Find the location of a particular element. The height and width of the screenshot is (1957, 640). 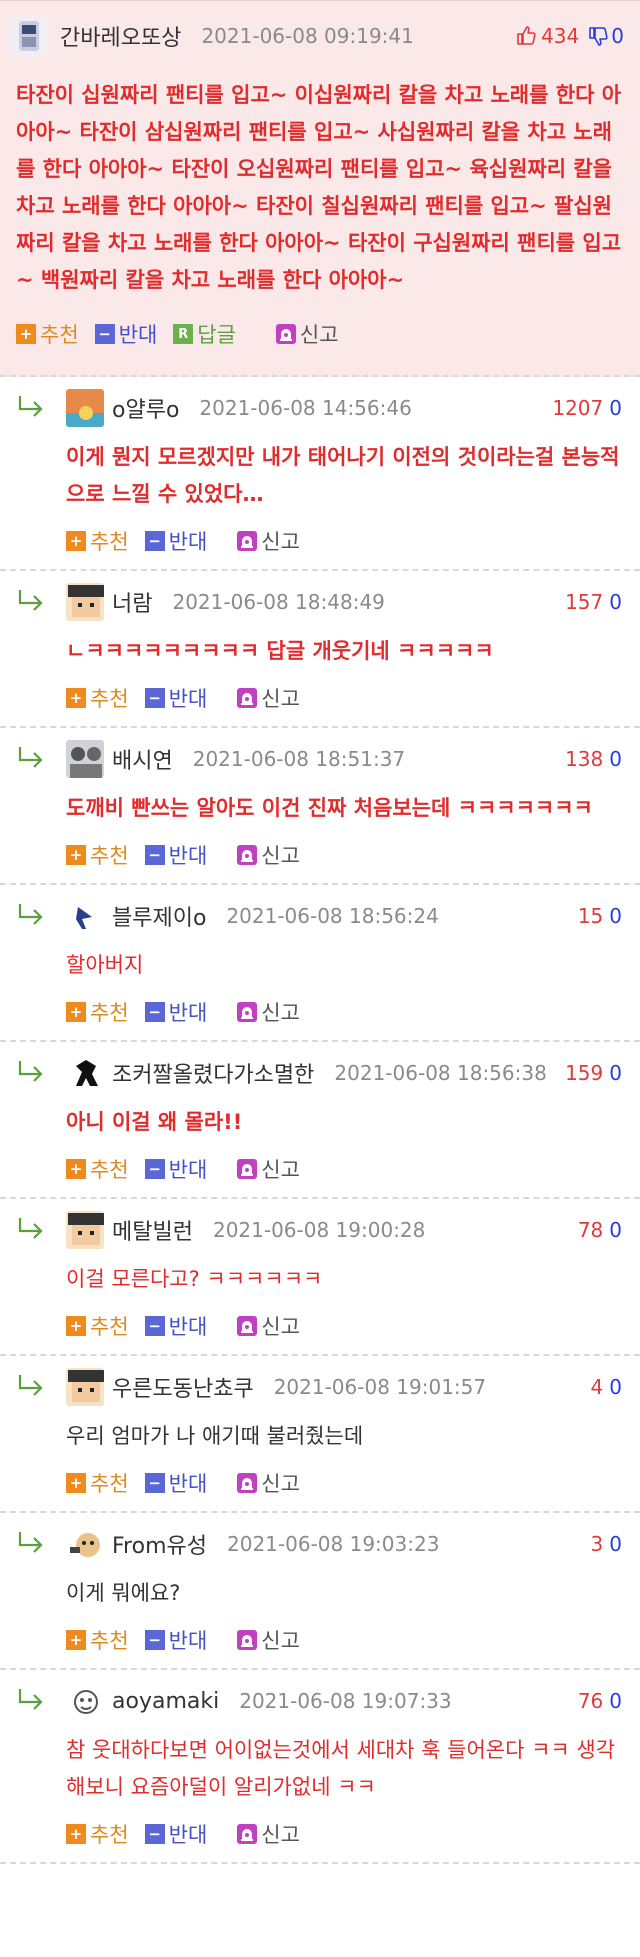

username: 배시연 is located at coordinates (142, 759).